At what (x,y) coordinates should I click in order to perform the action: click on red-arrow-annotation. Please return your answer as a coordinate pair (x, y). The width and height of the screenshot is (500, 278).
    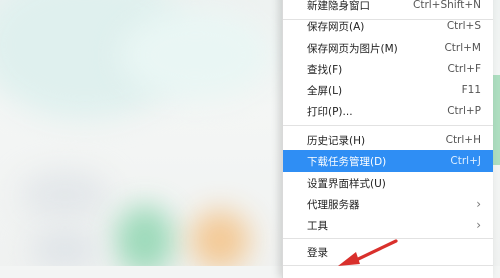
    Looking at the image, I should click on (368, 252).